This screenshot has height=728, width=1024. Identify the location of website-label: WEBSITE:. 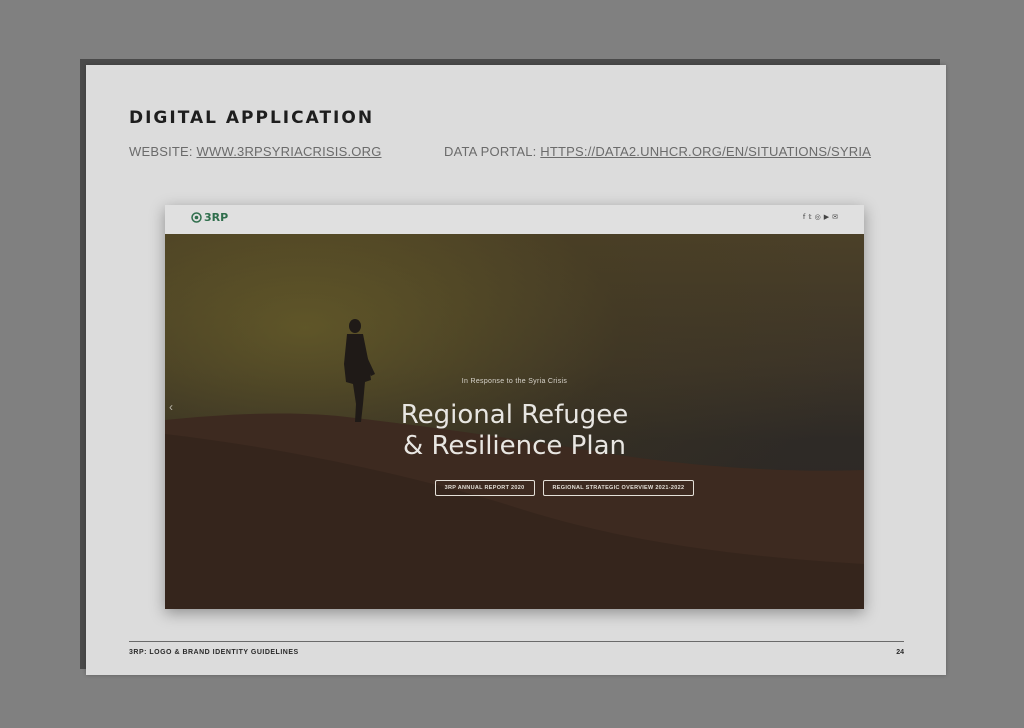
(161, 151).